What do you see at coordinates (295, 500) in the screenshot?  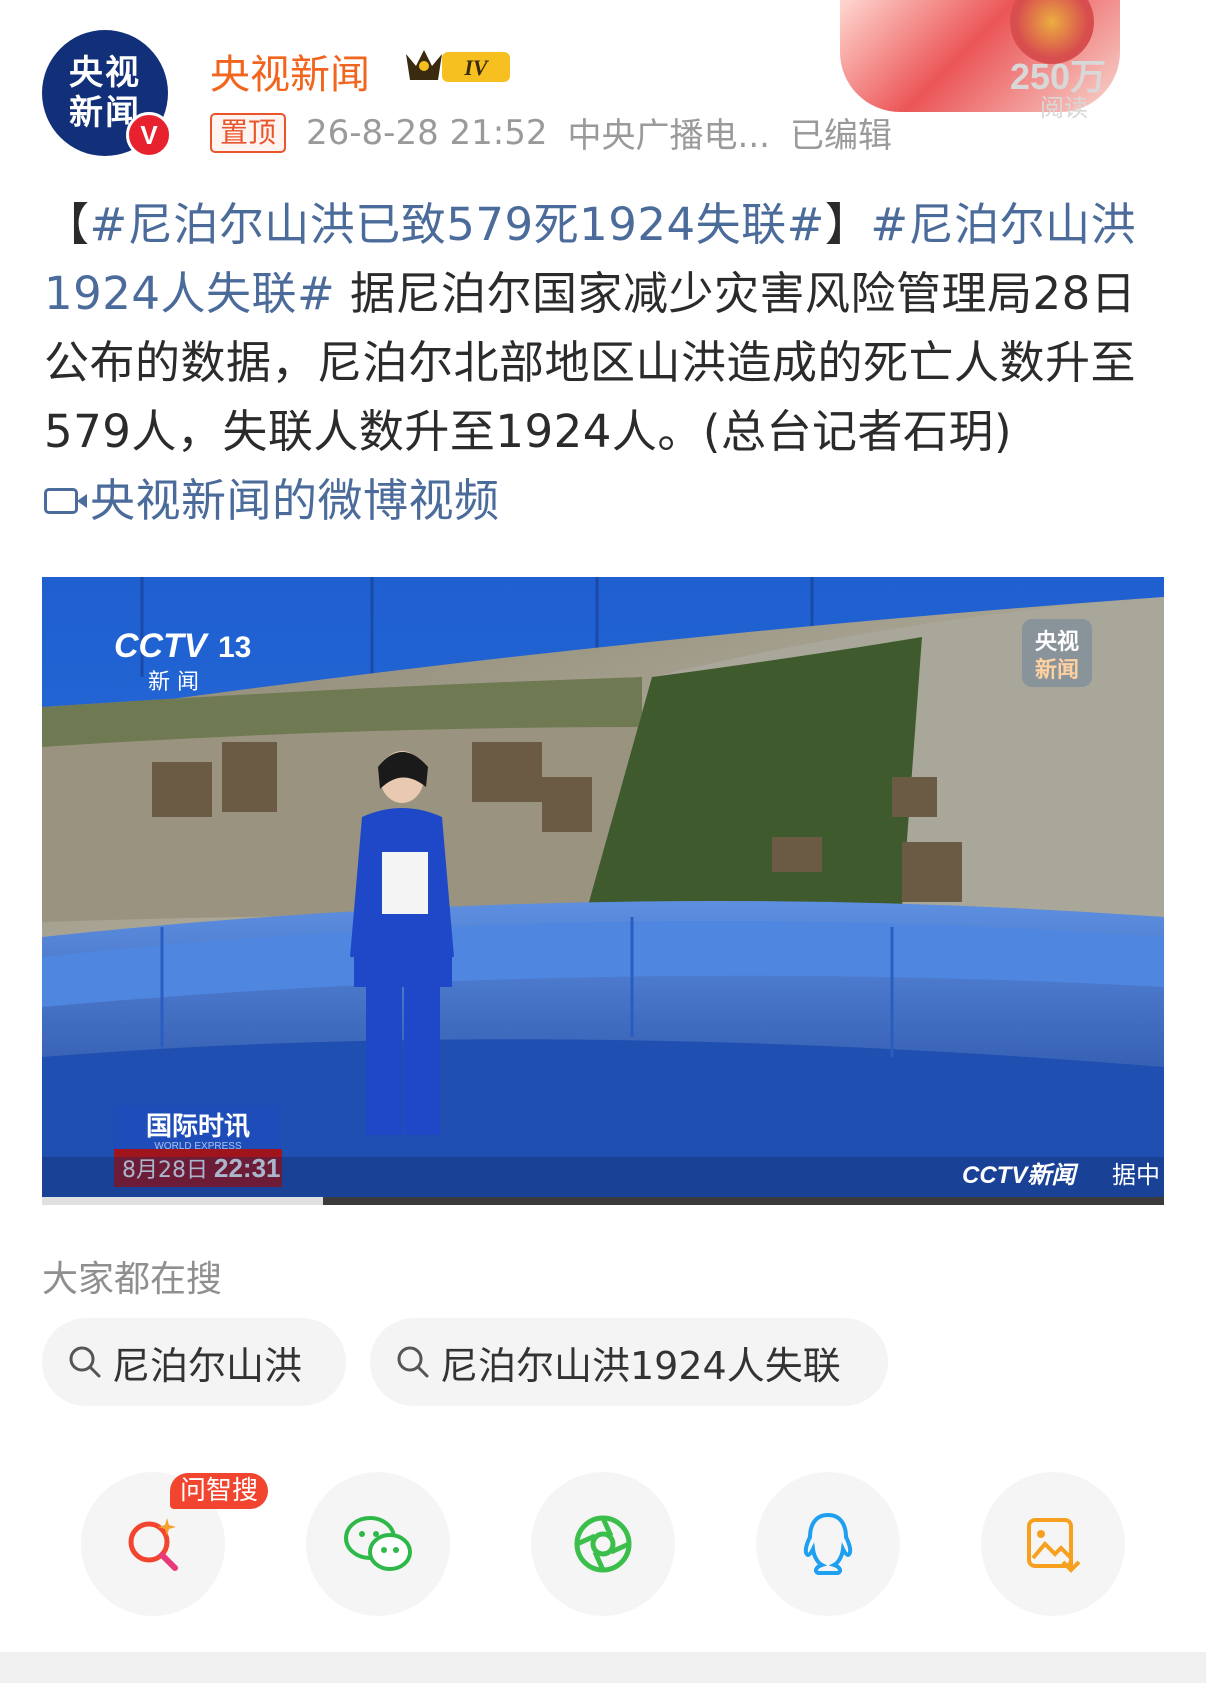 I see `video-link-label: 央视新闻的微博视频` at bounding box center [295, 500].